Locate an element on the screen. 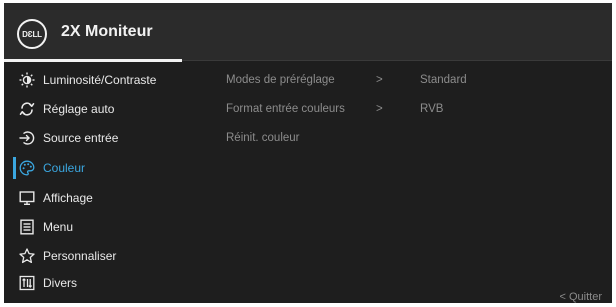 The width and height of the screenshot is (616, 307). menu-item-label: Divers is located at coordinates (60, 283).